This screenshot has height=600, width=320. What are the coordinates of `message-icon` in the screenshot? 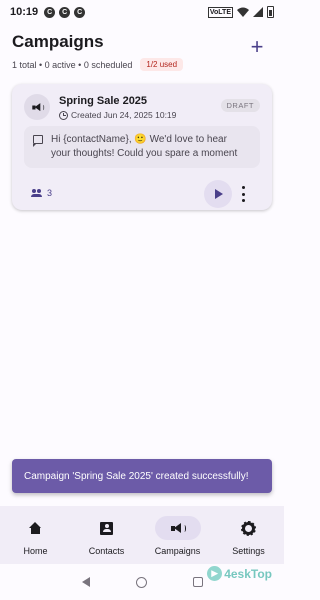 It's located at (38, 141).